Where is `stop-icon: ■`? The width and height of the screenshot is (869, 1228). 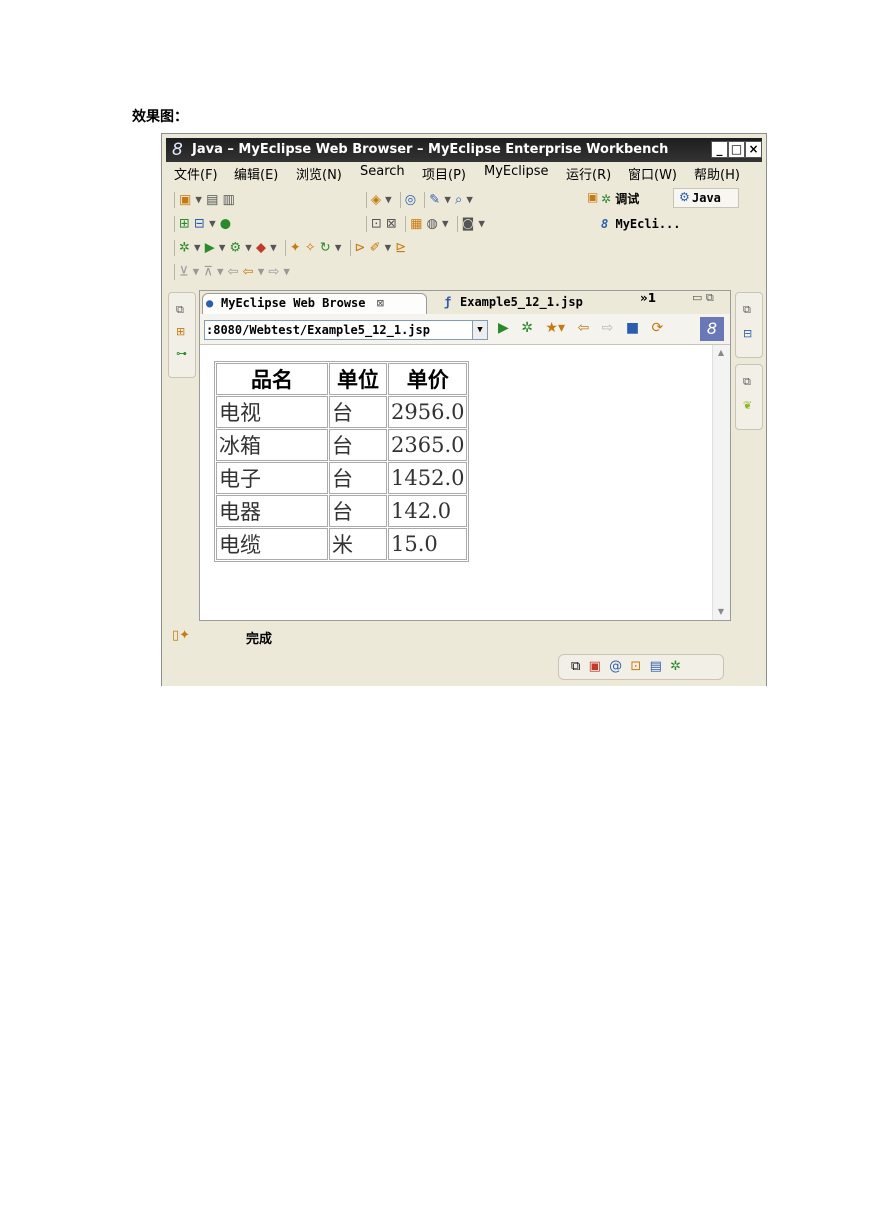 stop-icon: ■ is located at coordinates (632, 328).